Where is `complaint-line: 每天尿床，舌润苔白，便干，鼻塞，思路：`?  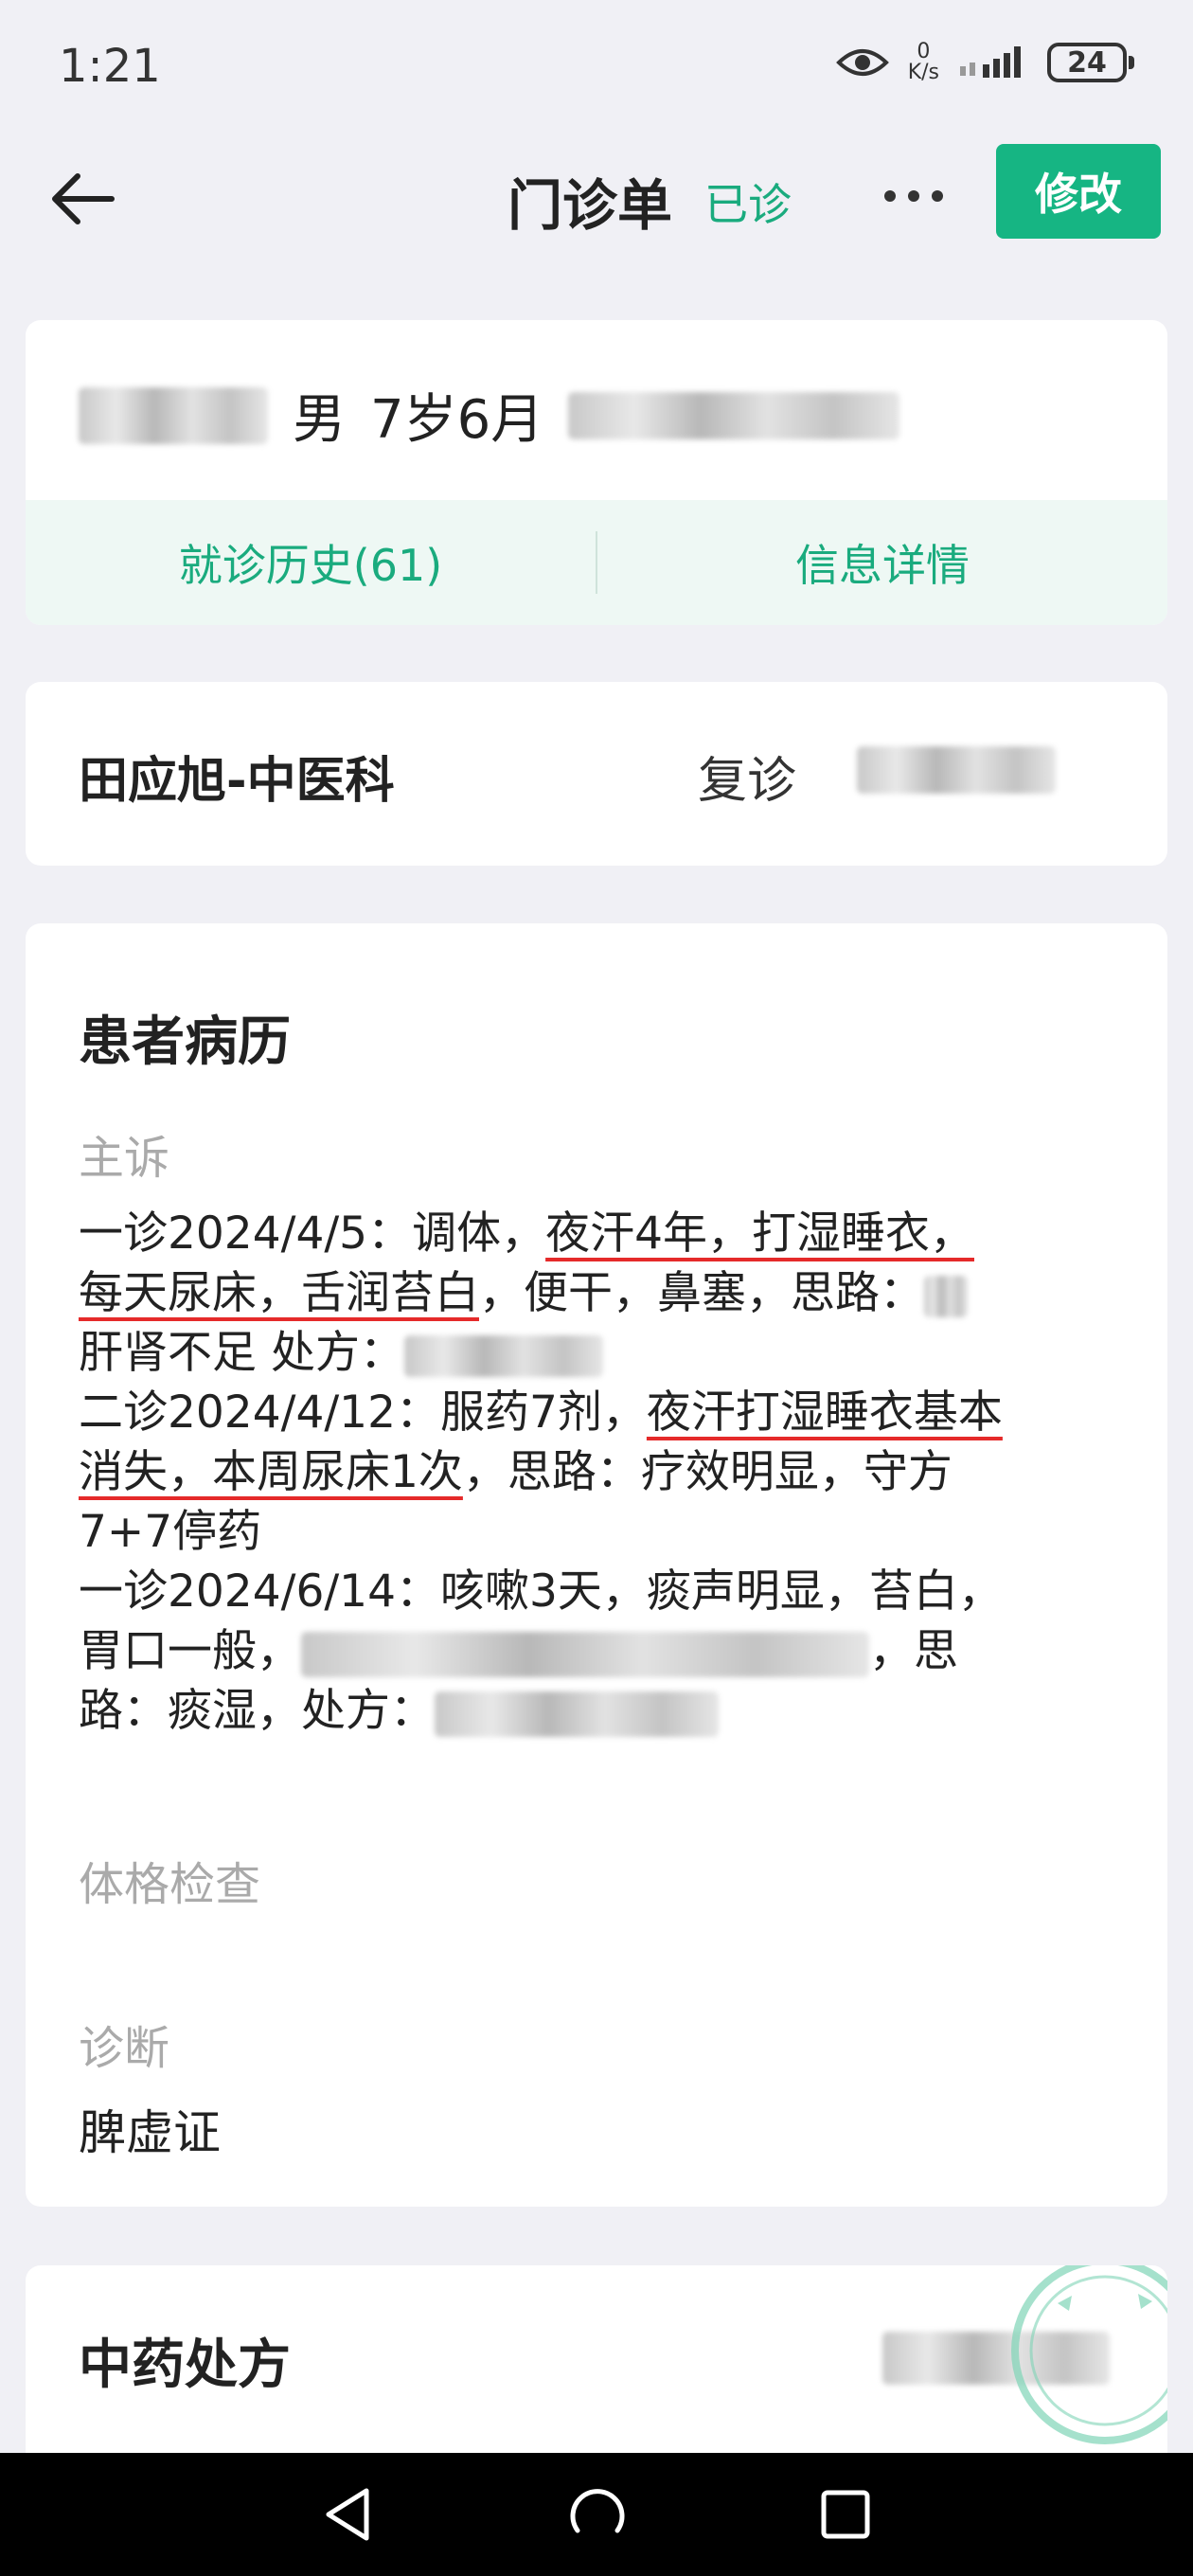
complaint-line: 每天尿床，舌润苔白，便干，鼻塞，思路： is located at coordinates (609, 1293).